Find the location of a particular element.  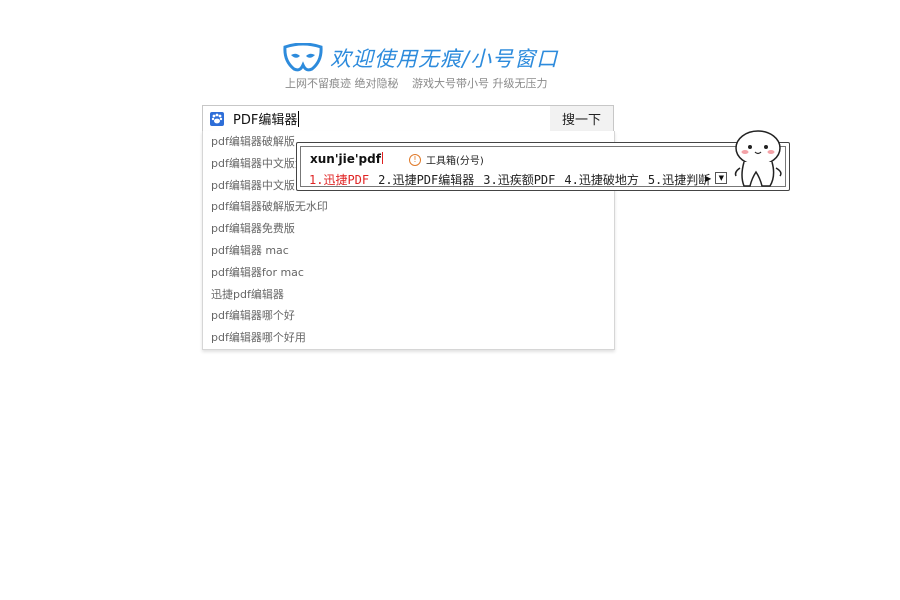

text-caret is located at coordinates (299, 118).